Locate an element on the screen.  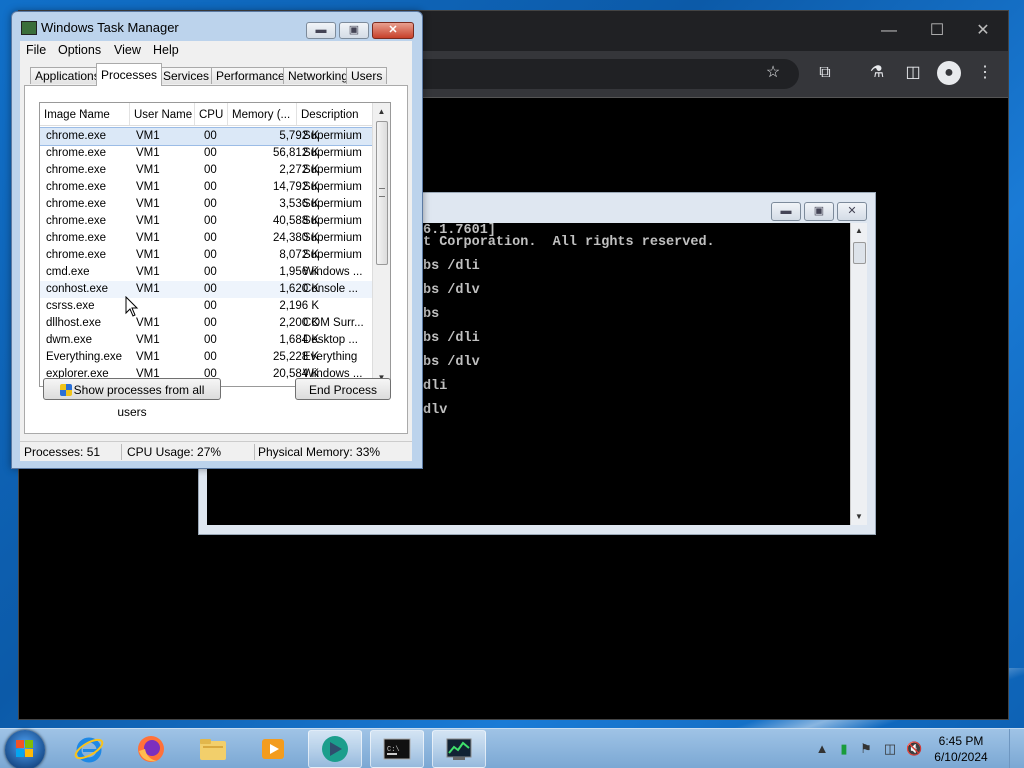
scroll-grip-icon is located at coordinates (382, 192).